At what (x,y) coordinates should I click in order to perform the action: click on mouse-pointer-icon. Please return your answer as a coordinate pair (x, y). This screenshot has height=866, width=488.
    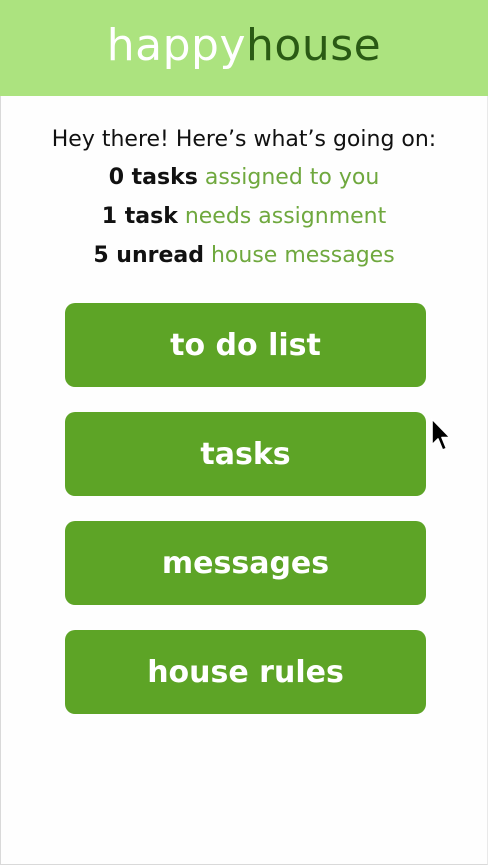
    Looking at the image, I should click on (441, 434).